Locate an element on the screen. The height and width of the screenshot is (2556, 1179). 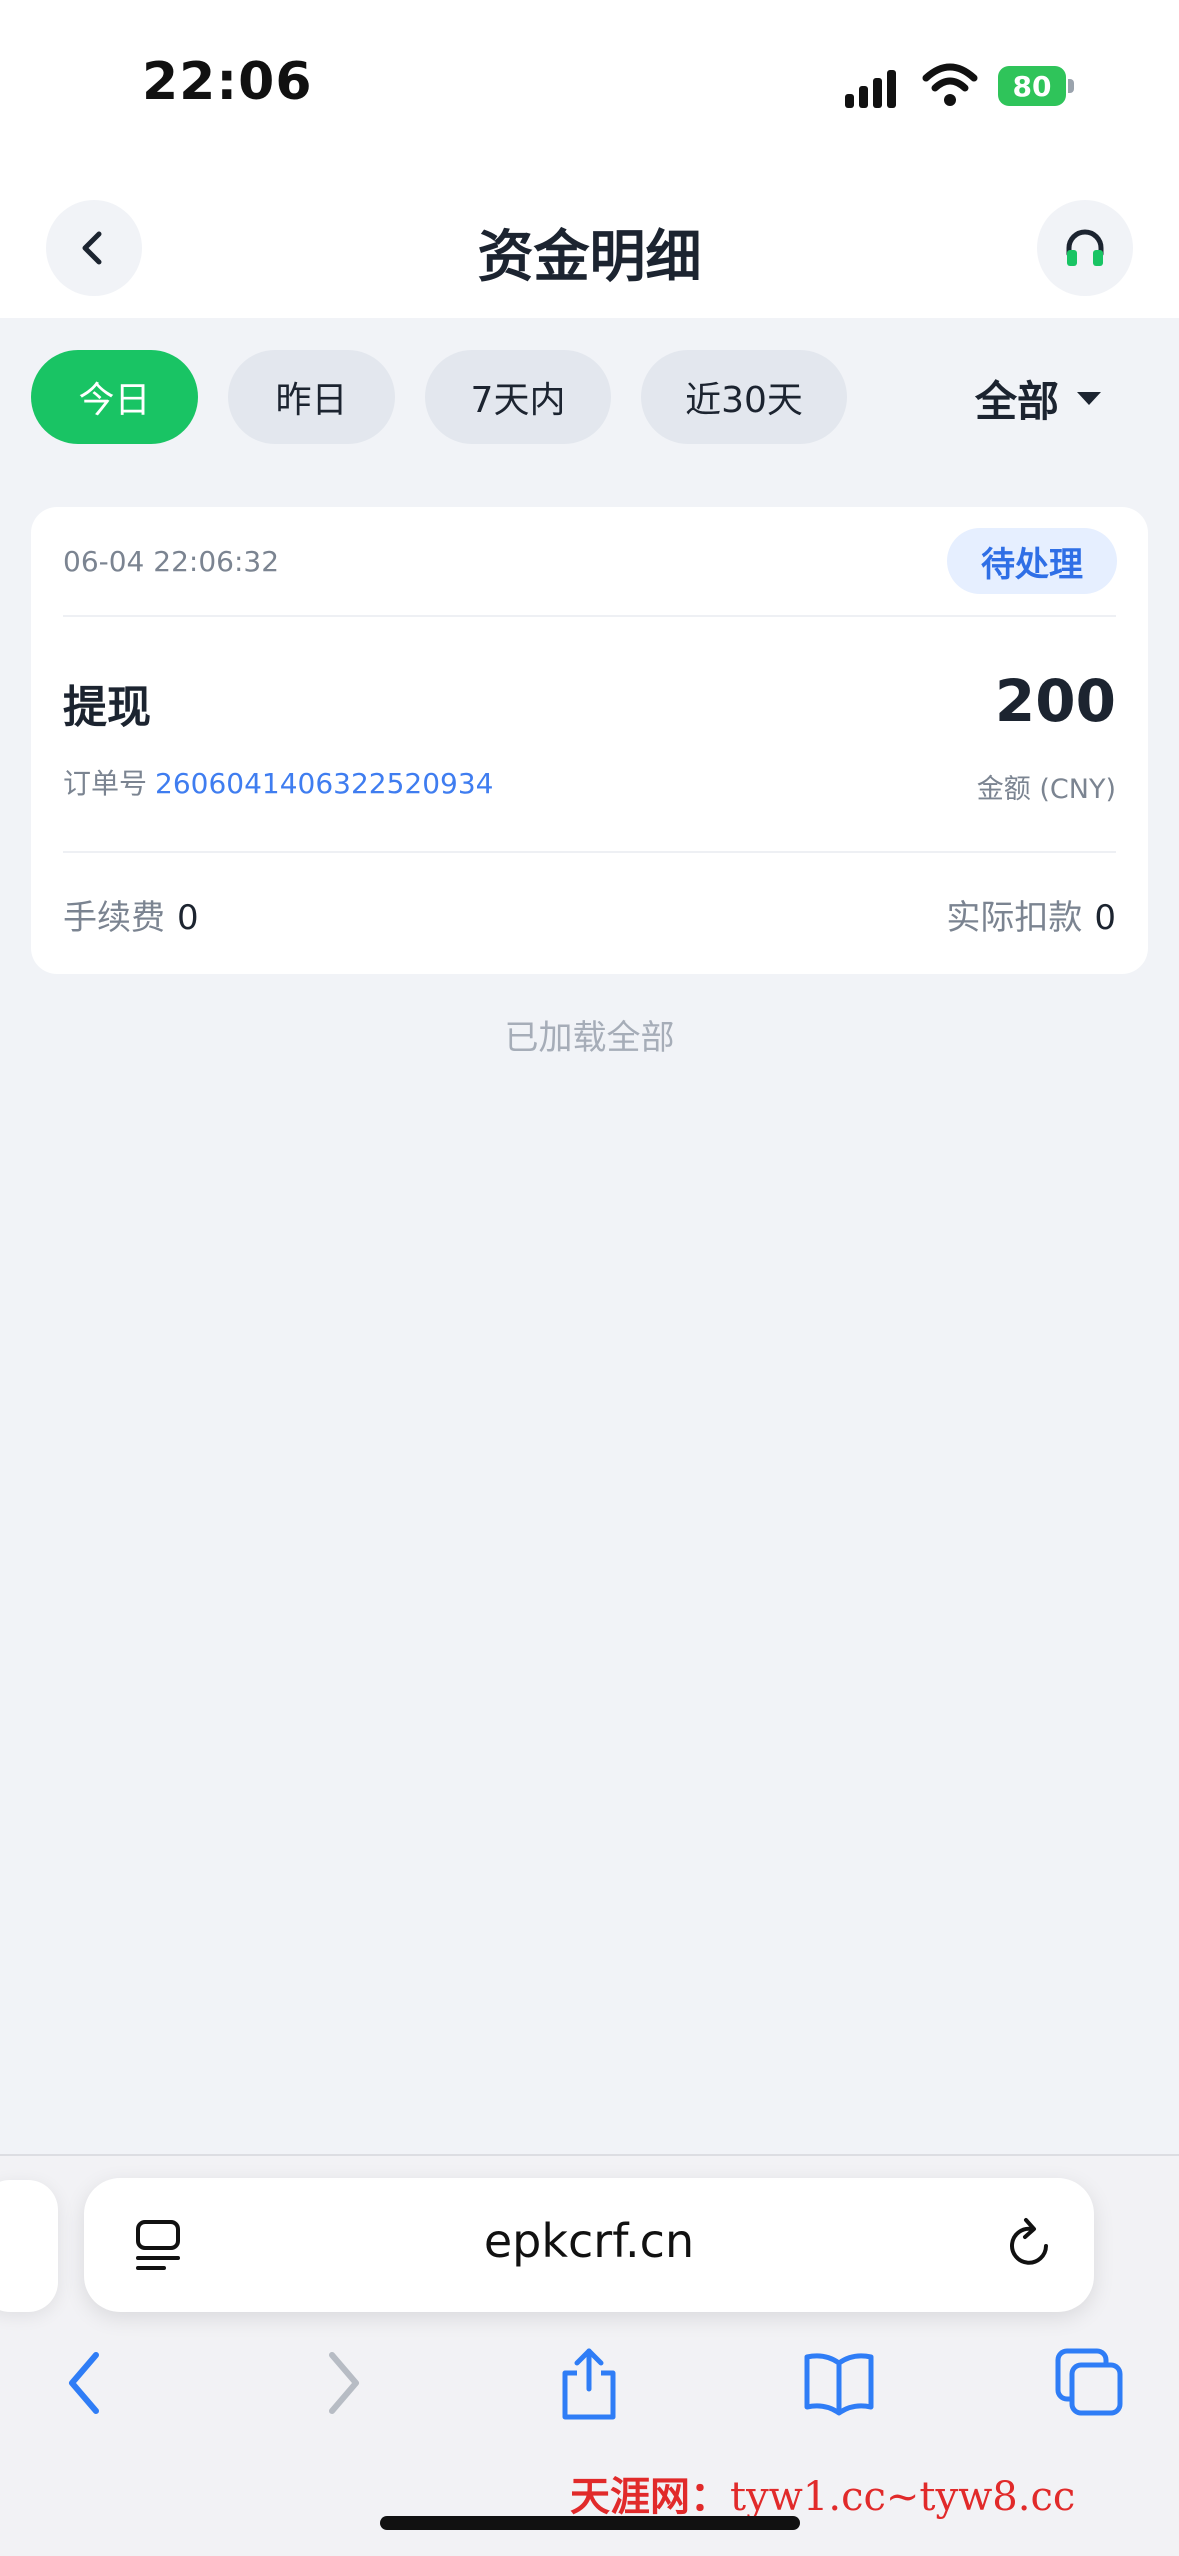
page-title: 资金明细 is located at coordinates (589, 257).